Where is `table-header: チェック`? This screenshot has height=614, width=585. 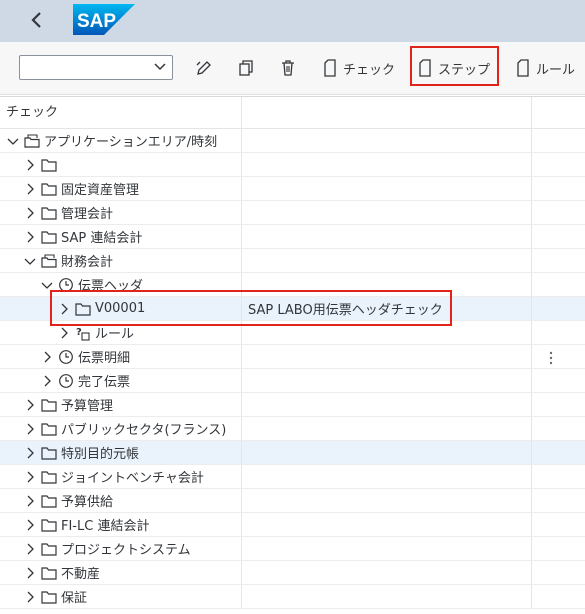
table-header: チェック is located at coordinates (292, 113).